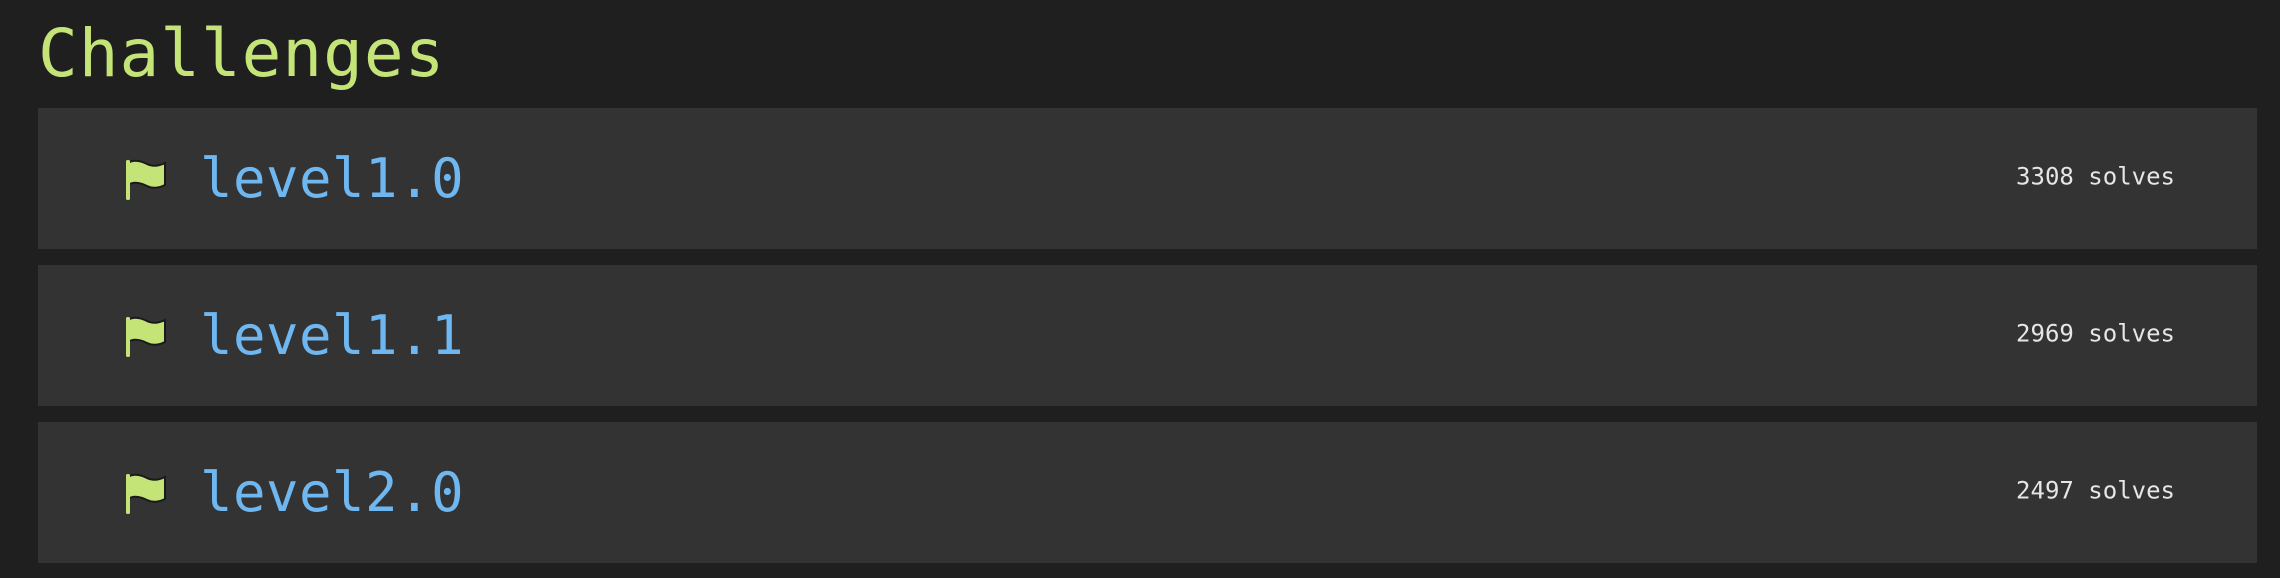  I want to click on challenge-main: level2.0, so click(251, 492).